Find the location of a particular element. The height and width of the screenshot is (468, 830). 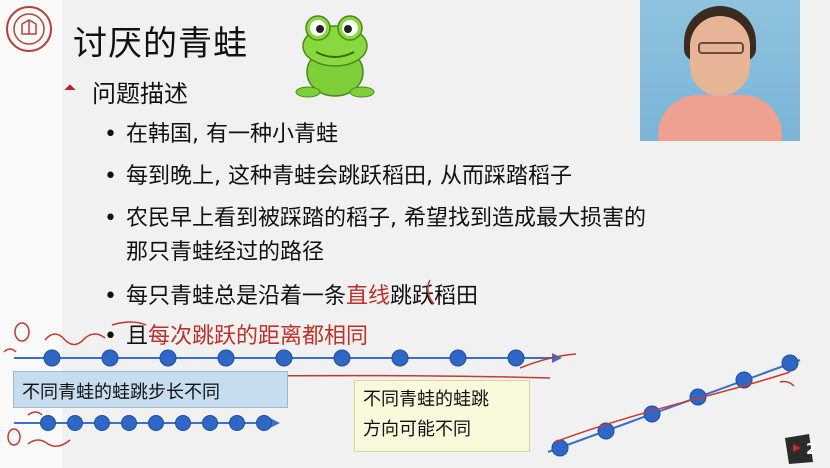

callout-direction-line1: 不同青蛙的蛙跳 is located at coordinates (426, 399).